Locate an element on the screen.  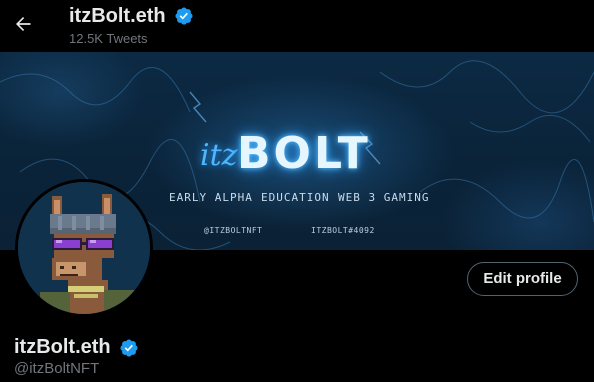
banner-tag-early-alpha: EARLY ALPHA is located at coordinates (211, 197).